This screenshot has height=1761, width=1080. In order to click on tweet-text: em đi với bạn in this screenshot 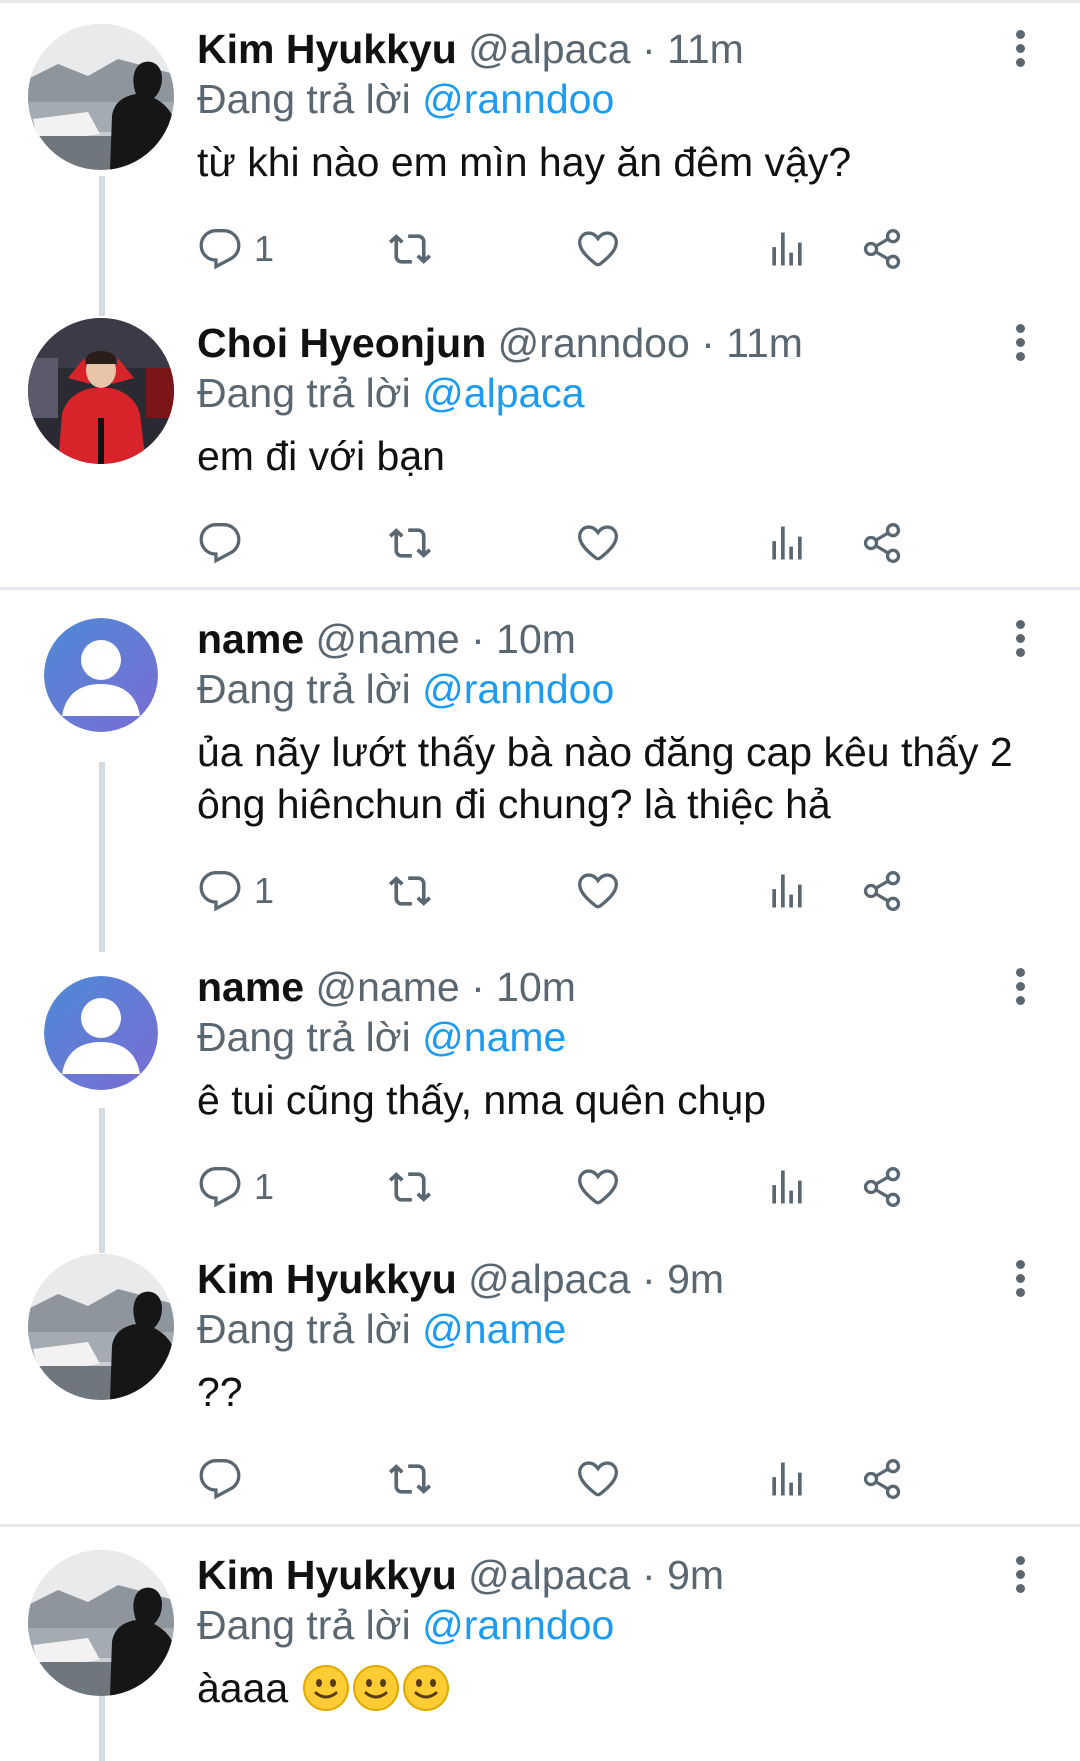, I will do `click(321, 456)`.